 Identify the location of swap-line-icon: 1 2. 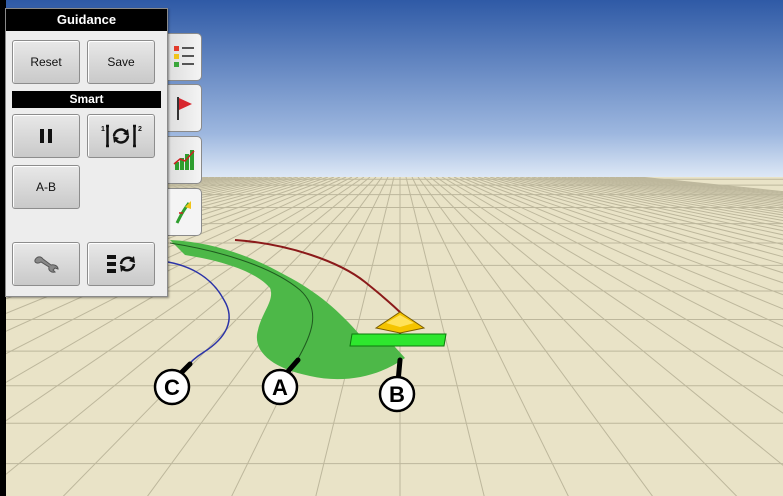
(121, 136).